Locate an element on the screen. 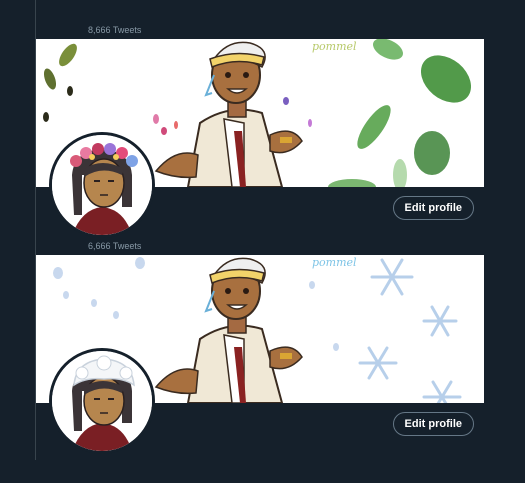 The image size is (525, 483). tweet-count: 6,666 Tweets is located at coordinates (115, 246).